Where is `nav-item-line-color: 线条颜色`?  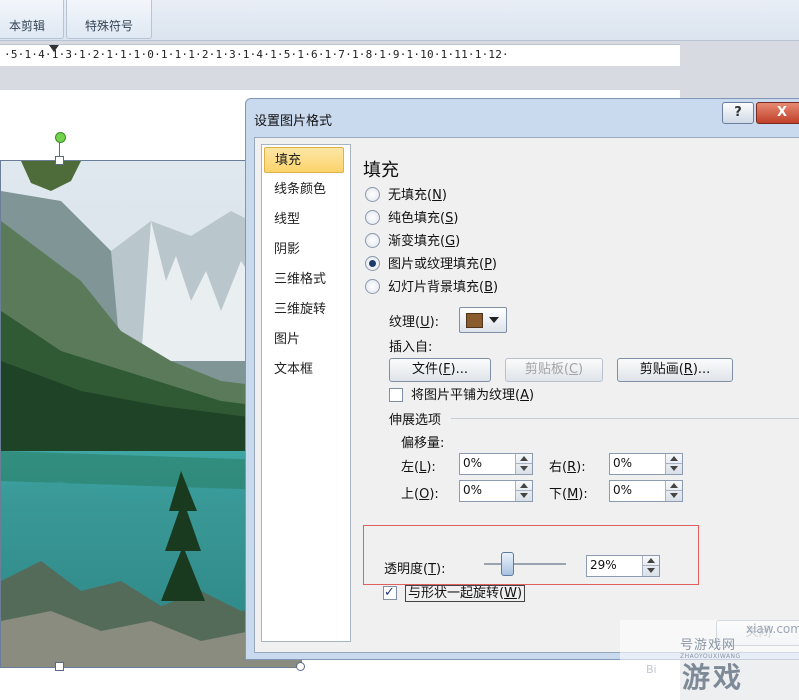 nav-item-line-color: 线条颜色 is located at coordinates (304, 190).